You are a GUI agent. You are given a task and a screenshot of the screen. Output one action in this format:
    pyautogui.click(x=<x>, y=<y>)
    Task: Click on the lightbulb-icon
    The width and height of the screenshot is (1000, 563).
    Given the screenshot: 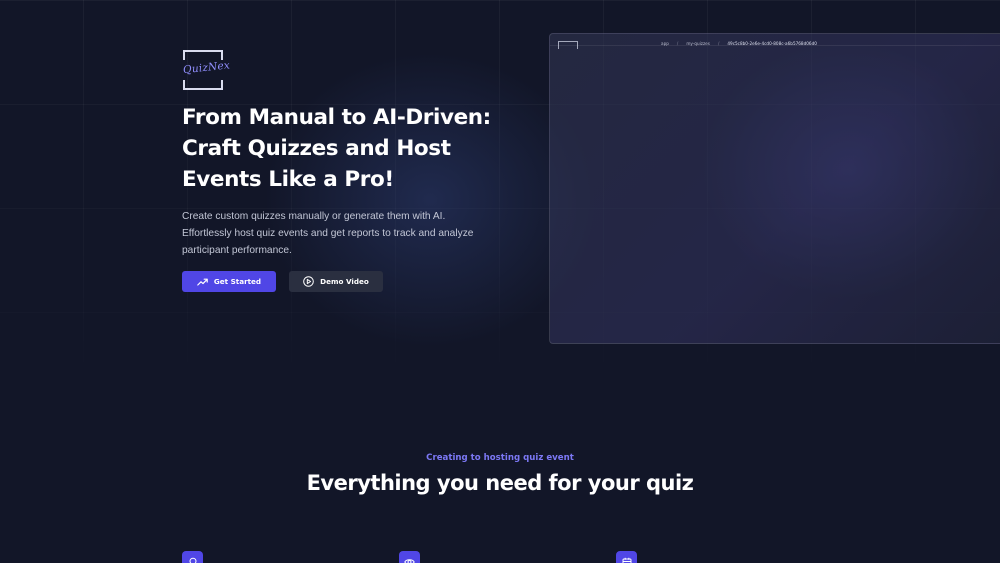 What is the action you would take?
    pyautogui.click(x=192, y=557)
    